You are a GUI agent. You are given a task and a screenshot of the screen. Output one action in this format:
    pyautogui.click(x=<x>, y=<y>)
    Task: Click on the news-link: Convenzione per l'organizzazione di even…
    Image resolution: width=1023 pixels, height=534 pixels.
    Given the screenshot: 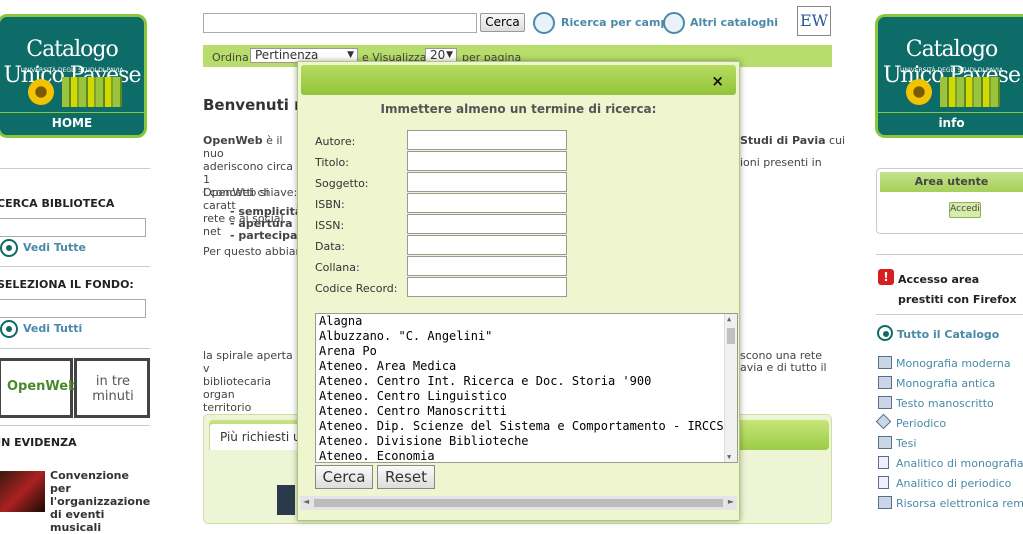 What is the action you would take?
    pyautogui.click(x=100, y=501)
    